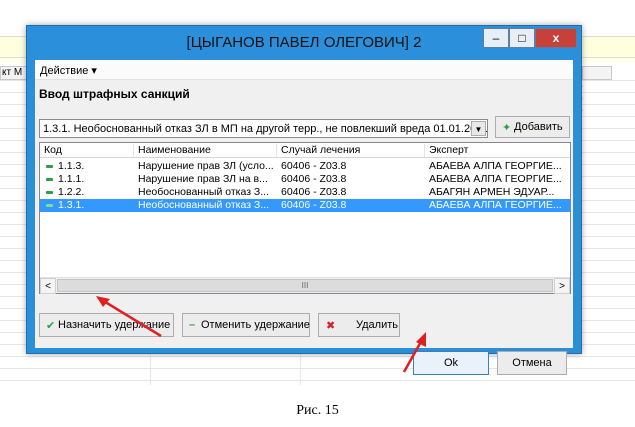 The height and width of the screenshot is (427, 635). What do you see at coordinates (87, 150) in the screenshot?
I see `column-header-code: Код` at bounding box center [87, 150].